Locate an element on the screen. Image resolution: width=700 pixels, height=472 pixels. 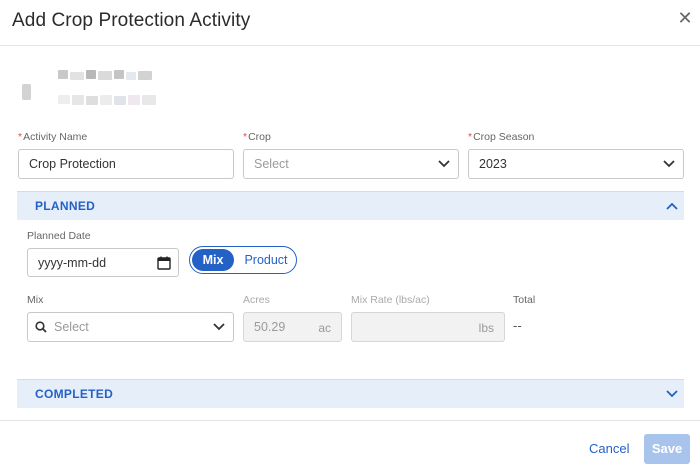
search-icon is located at coordinates (41, 327).